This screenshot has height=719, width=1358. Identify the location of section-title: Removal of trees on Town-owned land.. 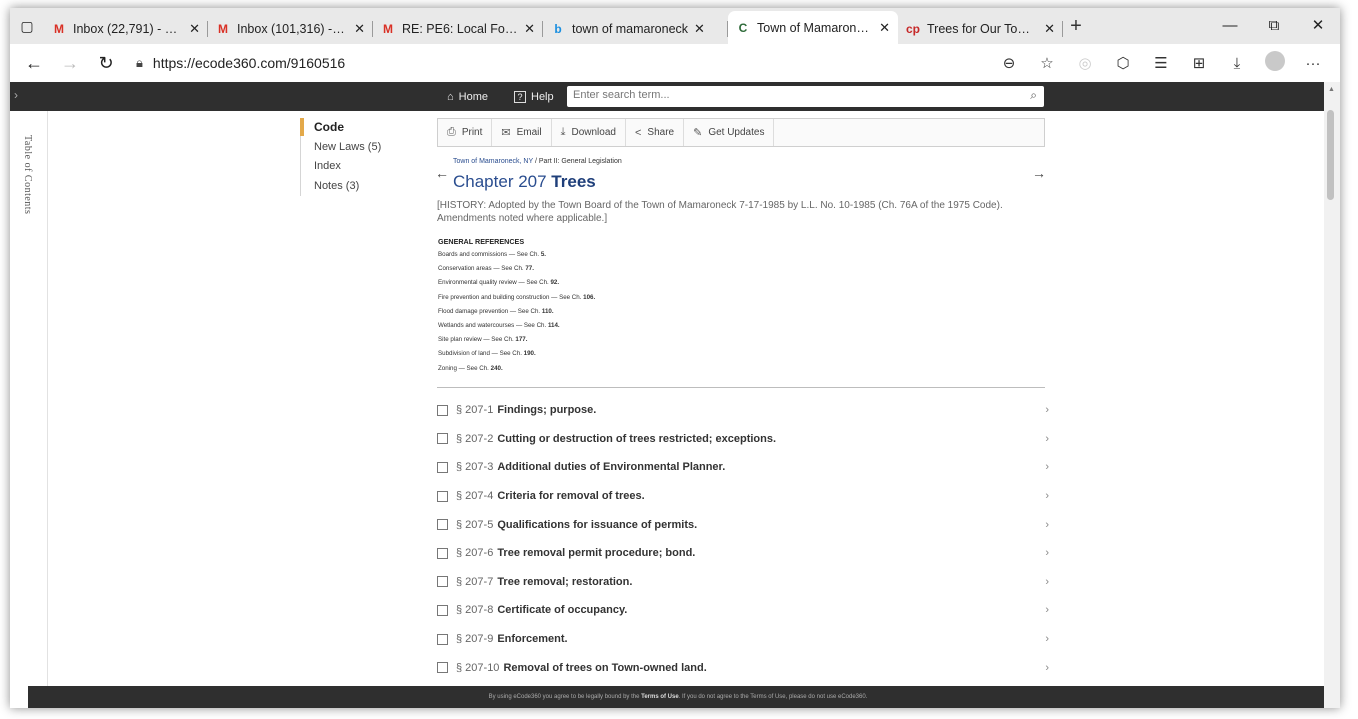
(604, 668).